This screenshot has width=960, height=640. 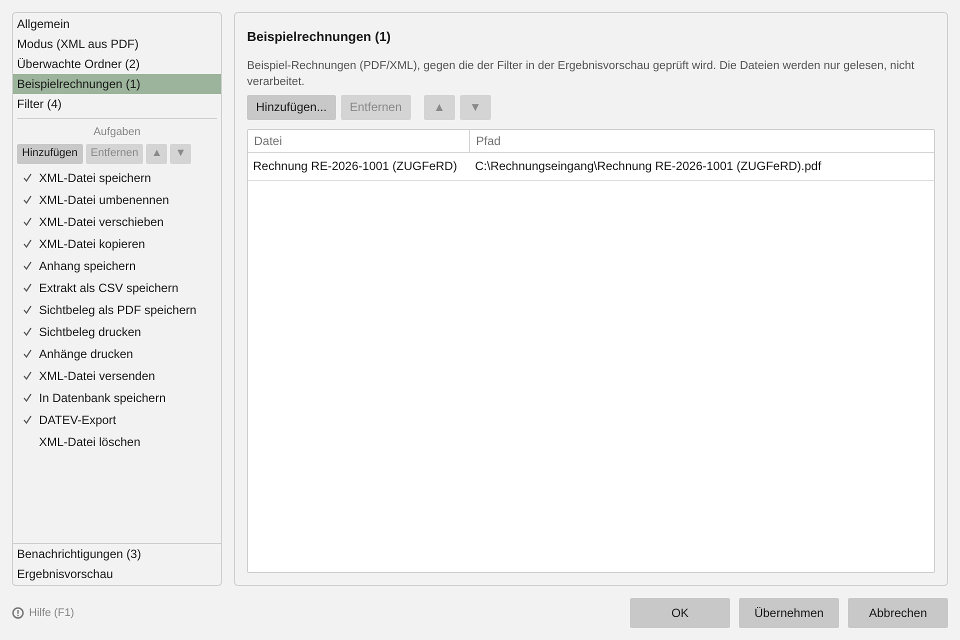 I want to click on nav-item: Benachrichtigungen (3), so click(x=117, y=554).